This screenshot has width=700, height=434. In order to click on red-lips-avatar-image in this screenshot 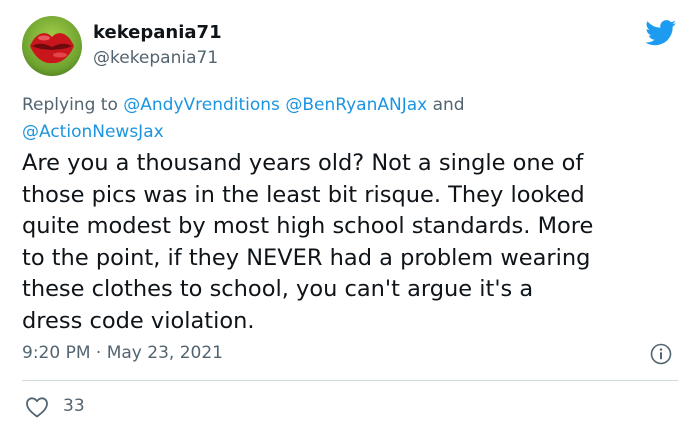, I will do `click(52, 46)`.